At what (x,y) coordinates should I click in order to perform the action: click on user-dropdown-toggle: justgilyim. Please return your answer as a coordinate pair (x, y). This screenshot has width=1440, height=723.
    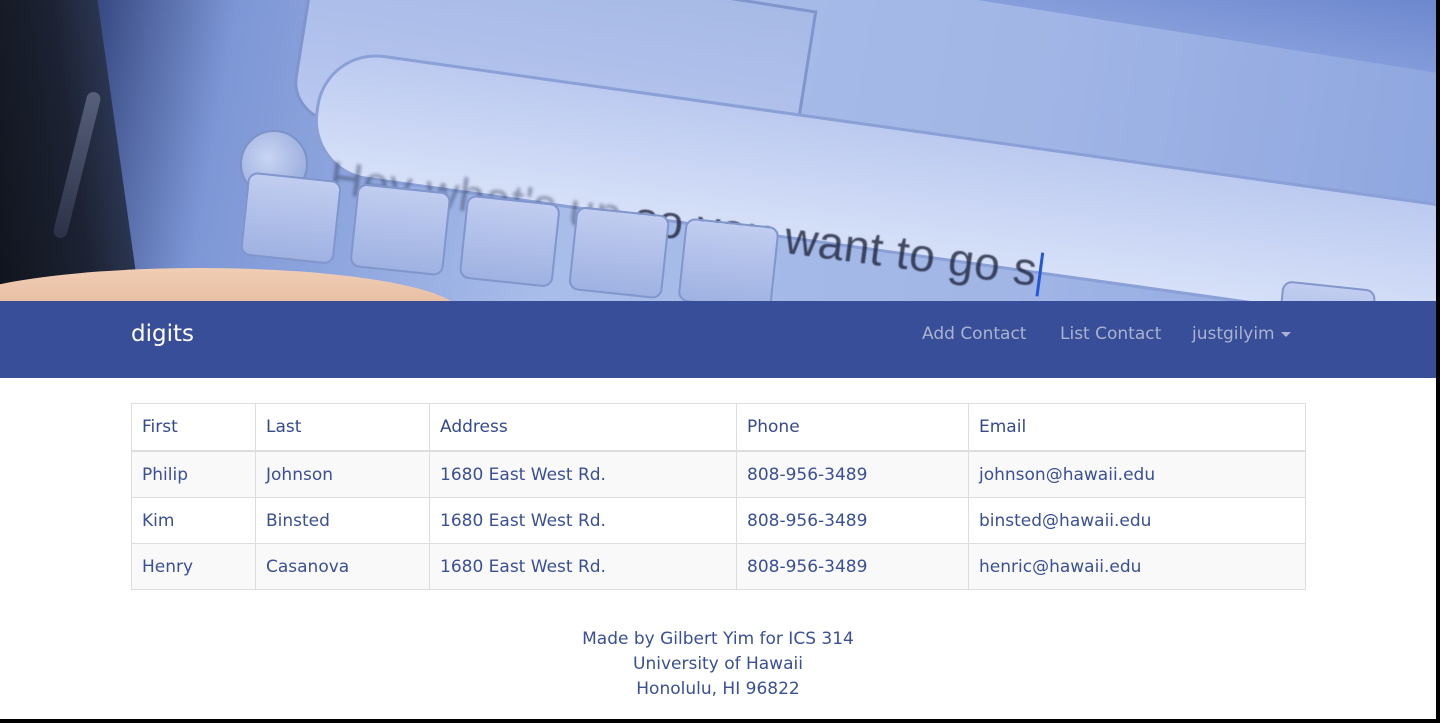
    Looking at the image, I should click on (1241, 334).